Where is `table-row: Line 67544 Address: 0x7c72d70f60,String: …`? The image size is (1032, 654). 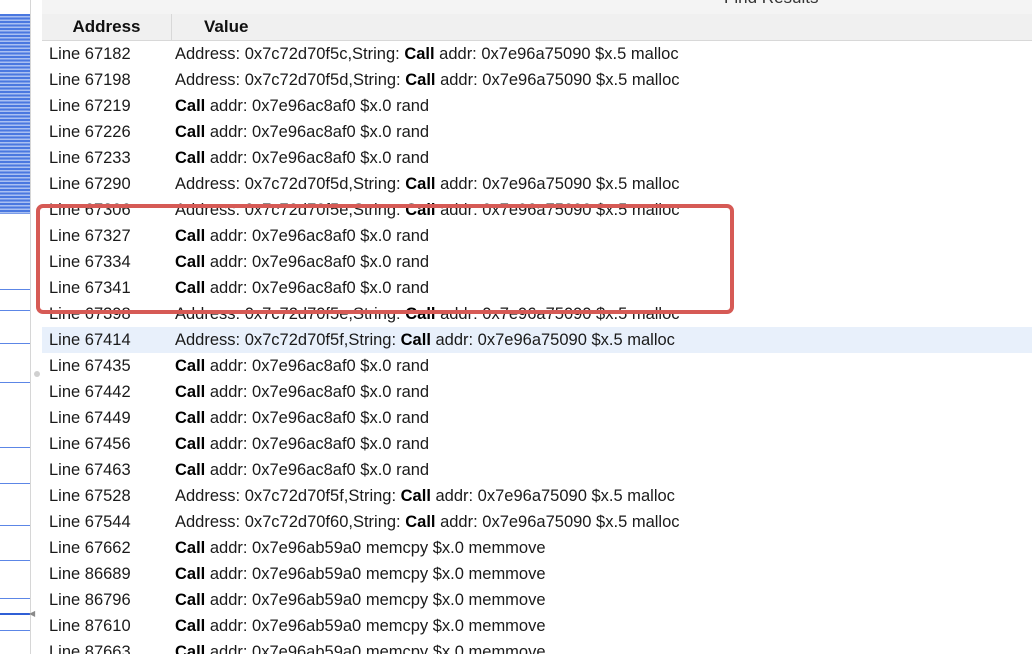 table-row: Line 67544 Address: 0x7c72d70f60,String: … is located at coordinates (537, 522).